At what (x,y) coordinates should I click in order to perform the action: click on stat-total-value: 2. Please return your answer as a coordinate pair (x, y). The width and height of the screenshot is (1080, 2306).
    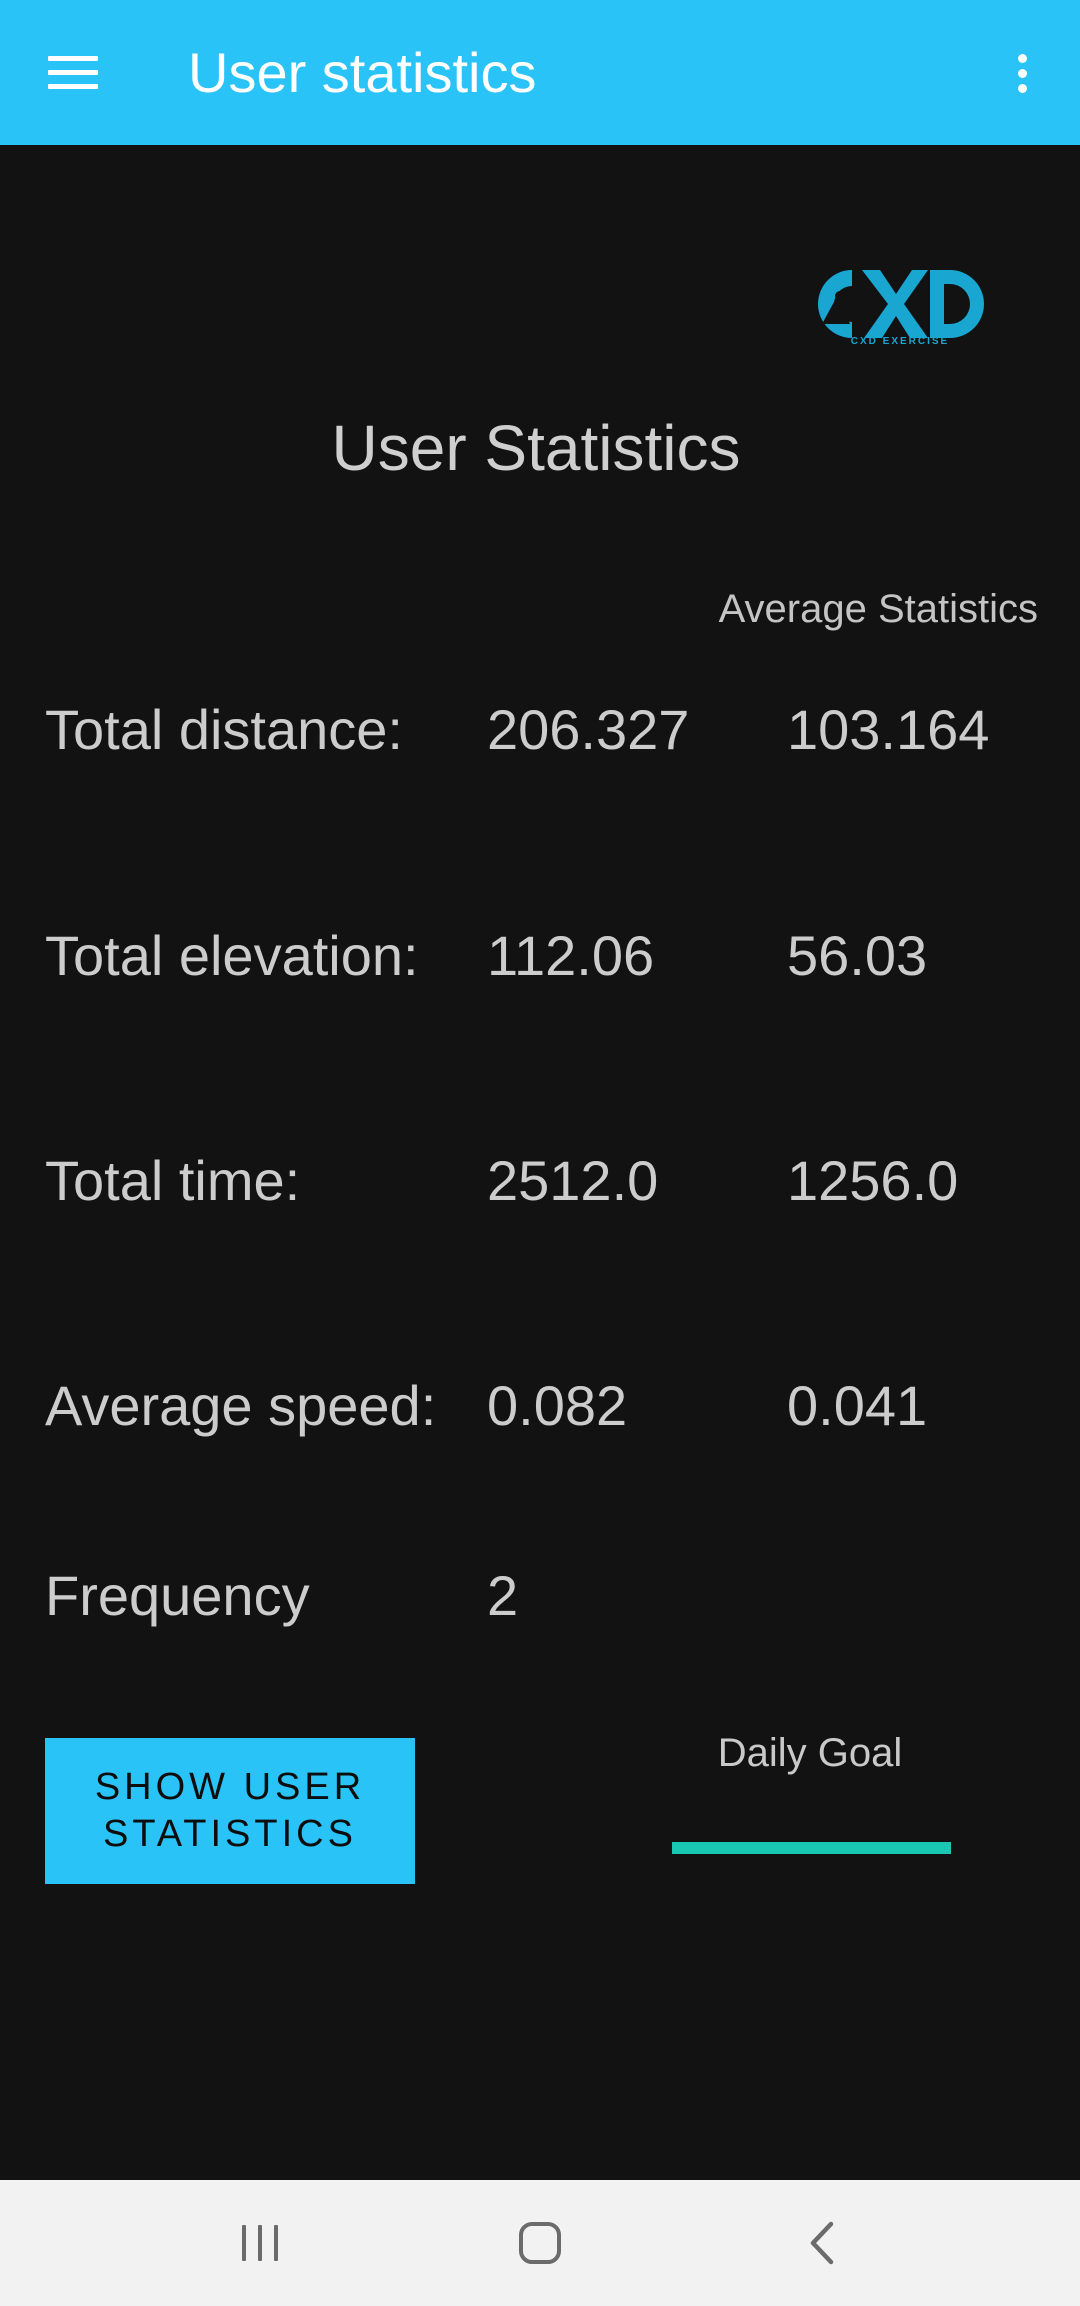
    Looking at the image, I should click on (503, 1595).